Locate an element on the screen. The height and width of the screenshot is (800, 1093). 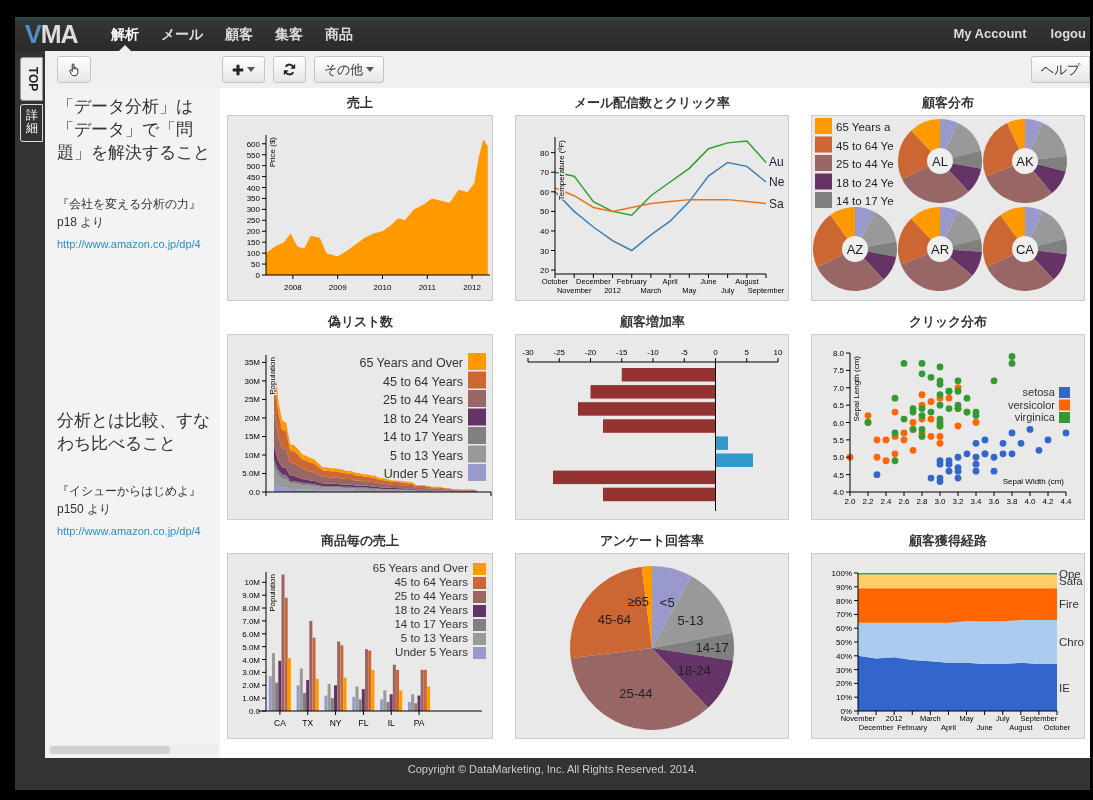
pie-label: AZ is located at coordinates (855, 249).